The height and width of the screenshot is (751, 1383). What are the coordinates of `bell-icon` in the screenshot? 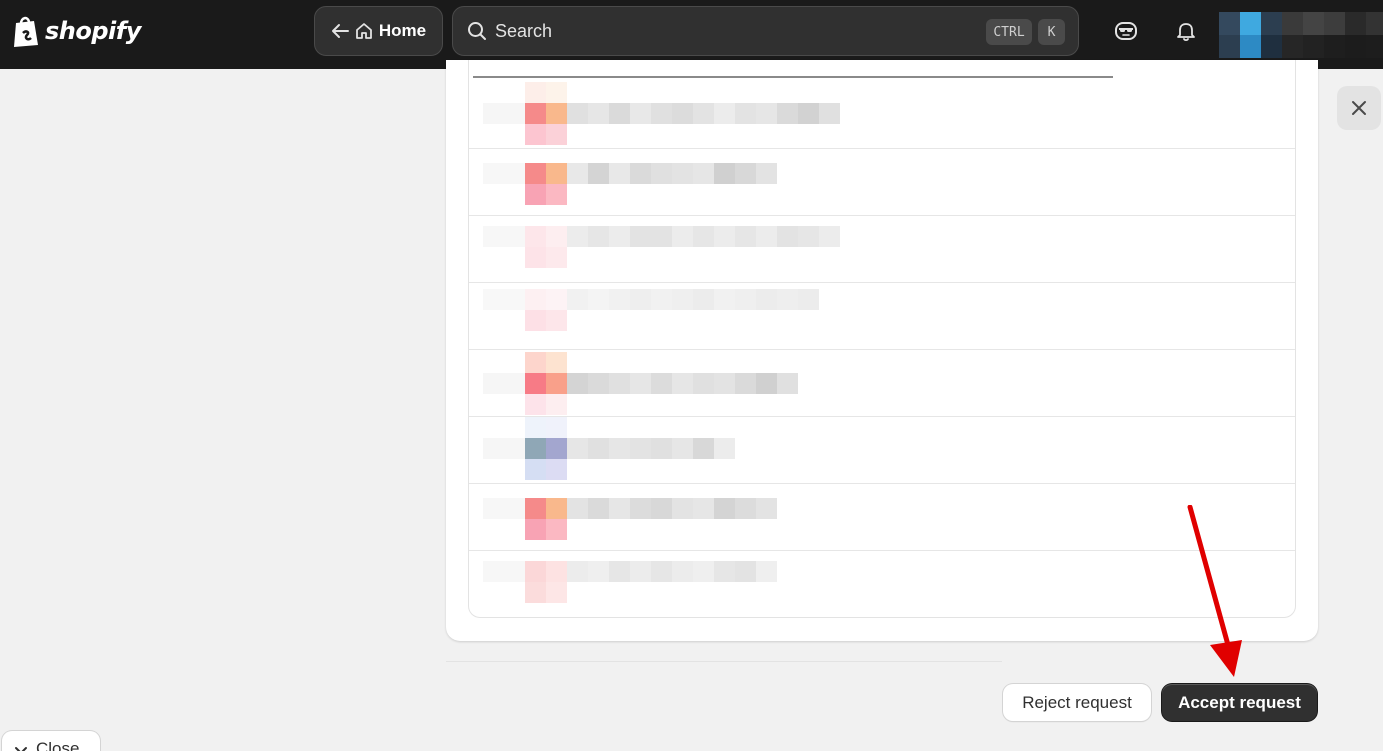 It's located at (1186, 32).